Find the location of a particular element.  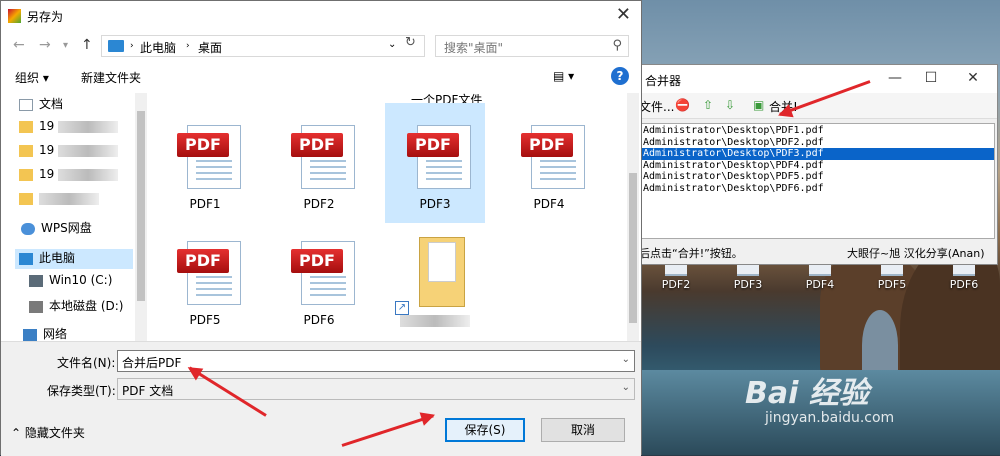

save-button: 保存(S) is located at coordinates (485, 430).